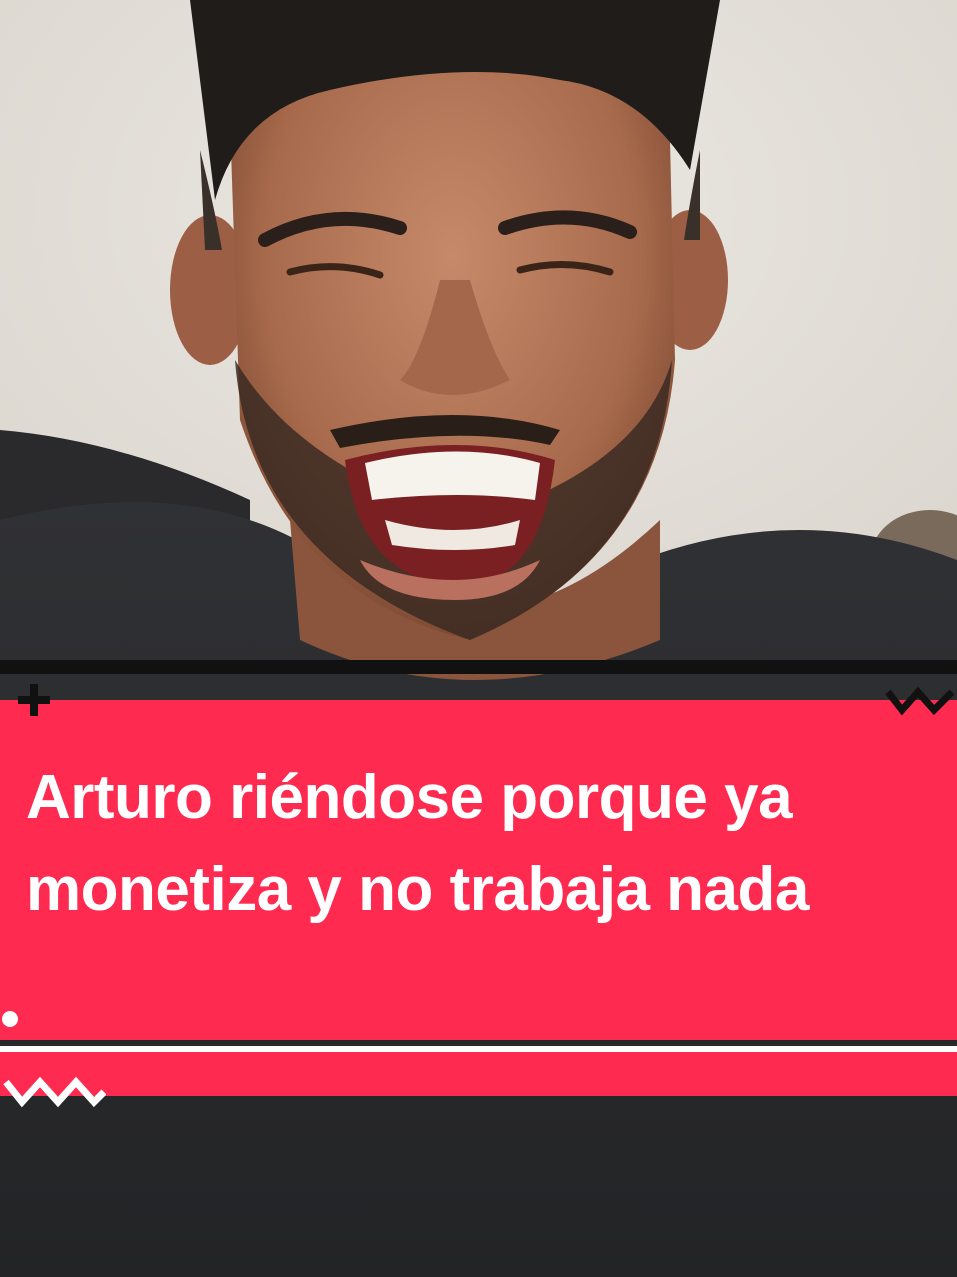 The height and width of the screenshot is (1277, 957). I want to click on caption-bottom-strip, so click(478, 1074).